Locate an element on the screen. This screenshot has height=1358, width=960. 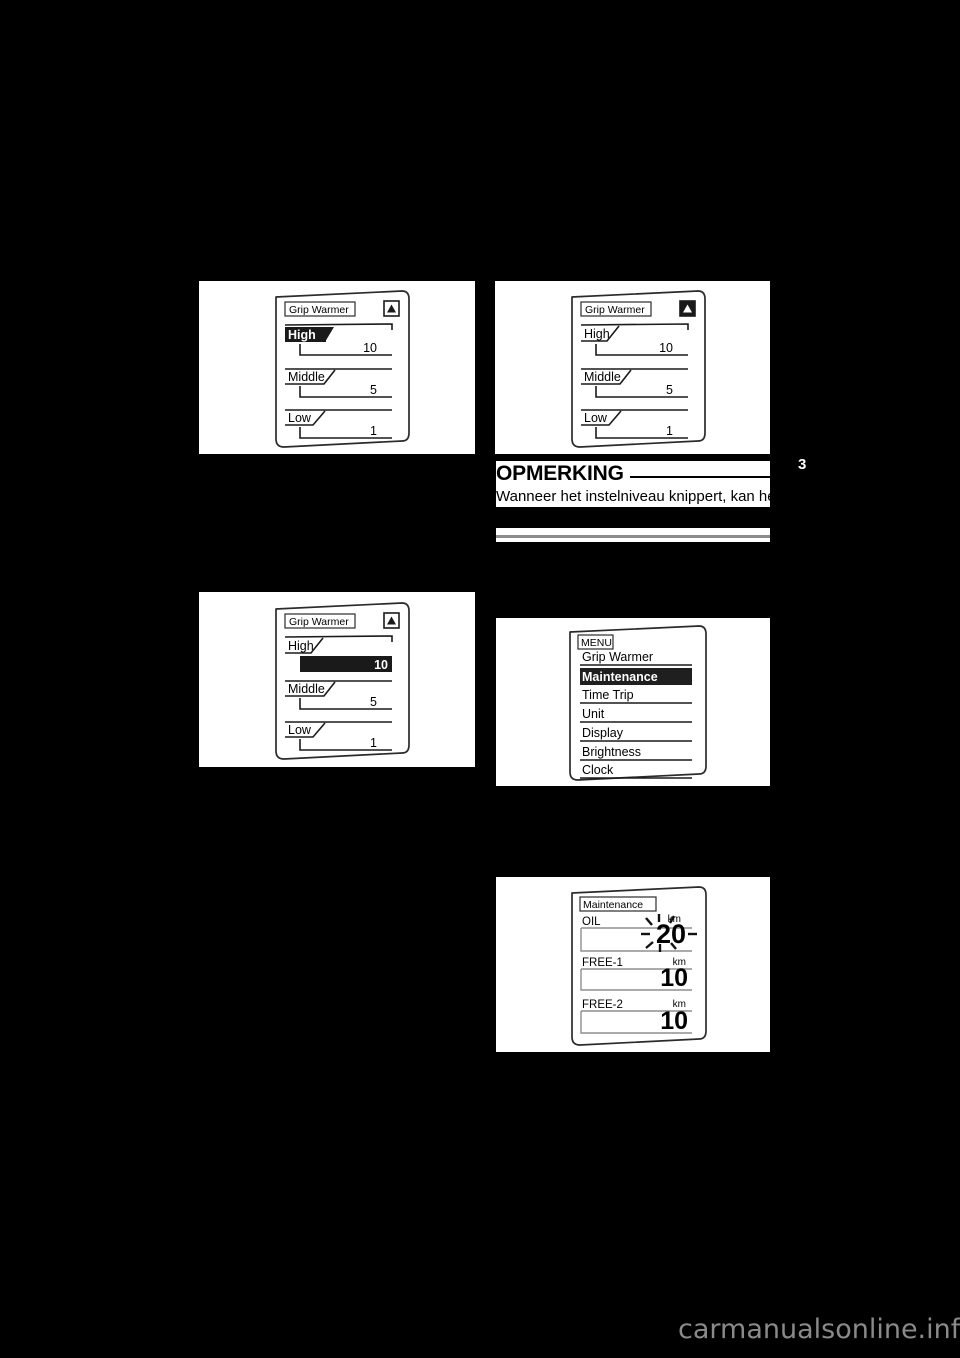
row-label-free2: FREE-2 is located at coordinates (602, 1005).